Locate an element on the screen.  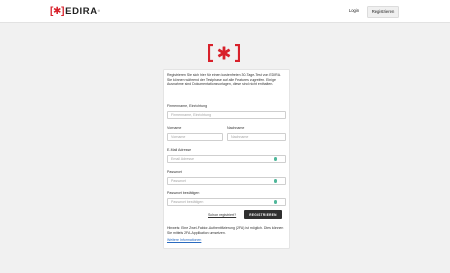
password-confirm-input is located at coordinates (226, 202).